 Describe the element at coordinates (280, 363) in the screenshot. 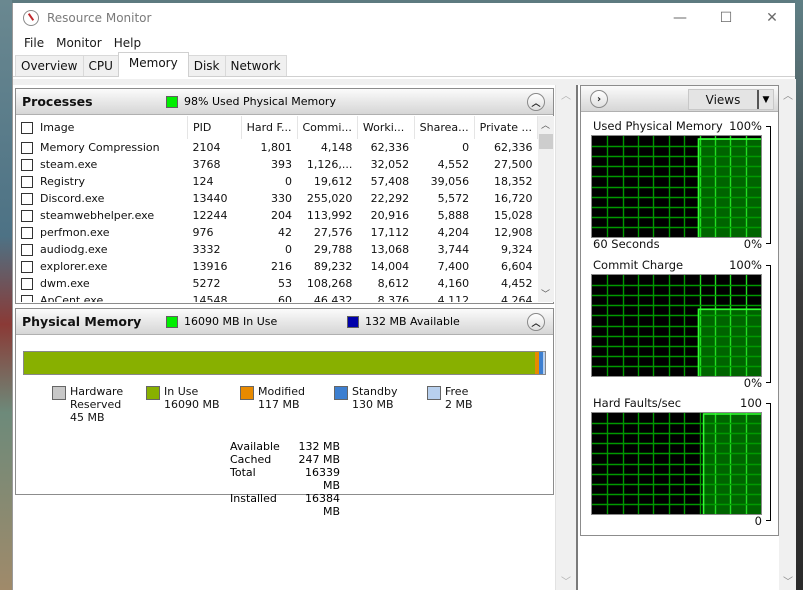

I see `memory-segment-in-use` at that location.